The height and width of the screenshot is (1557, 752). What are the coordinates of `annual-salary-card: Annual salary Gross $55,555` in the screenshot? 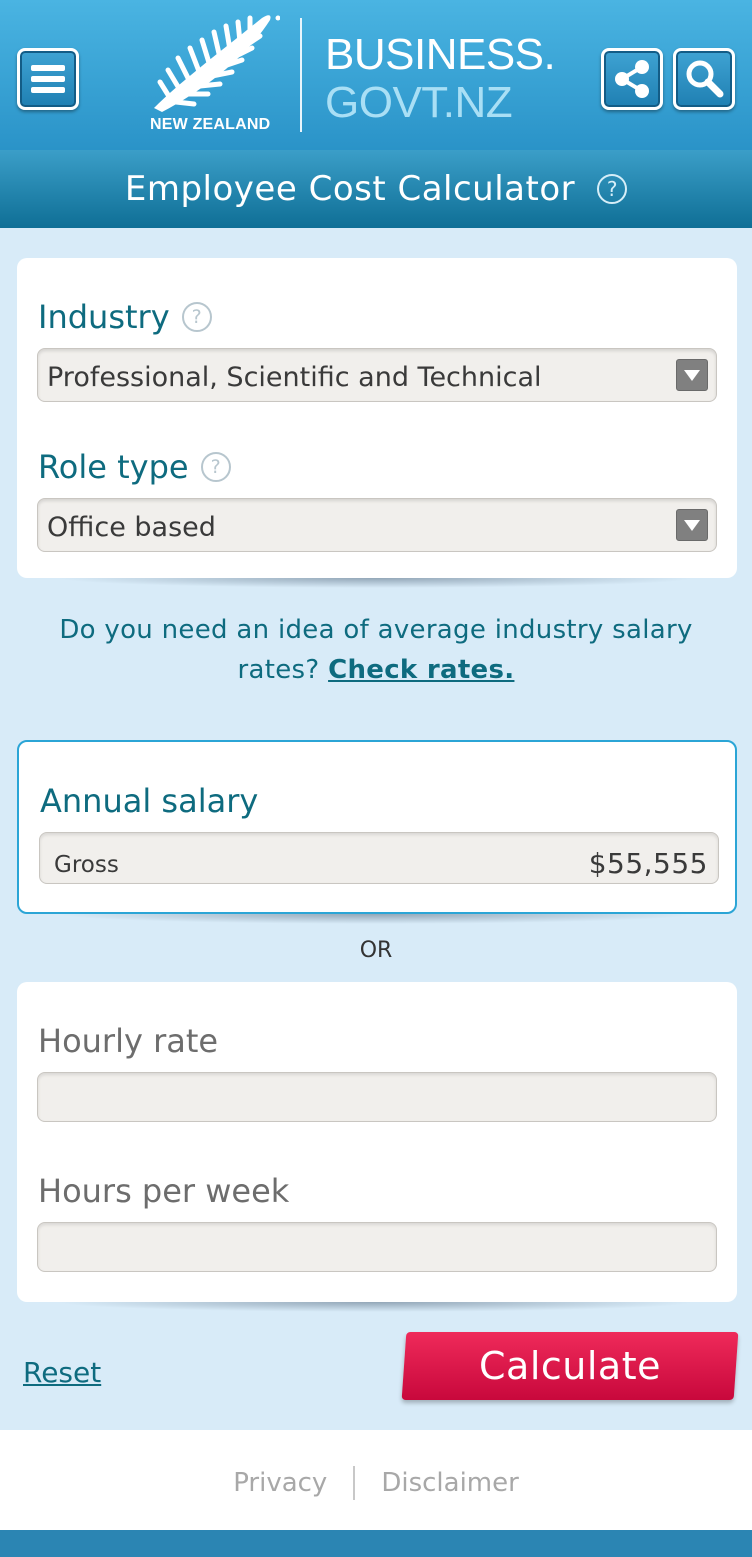 It's located at (377, 827).